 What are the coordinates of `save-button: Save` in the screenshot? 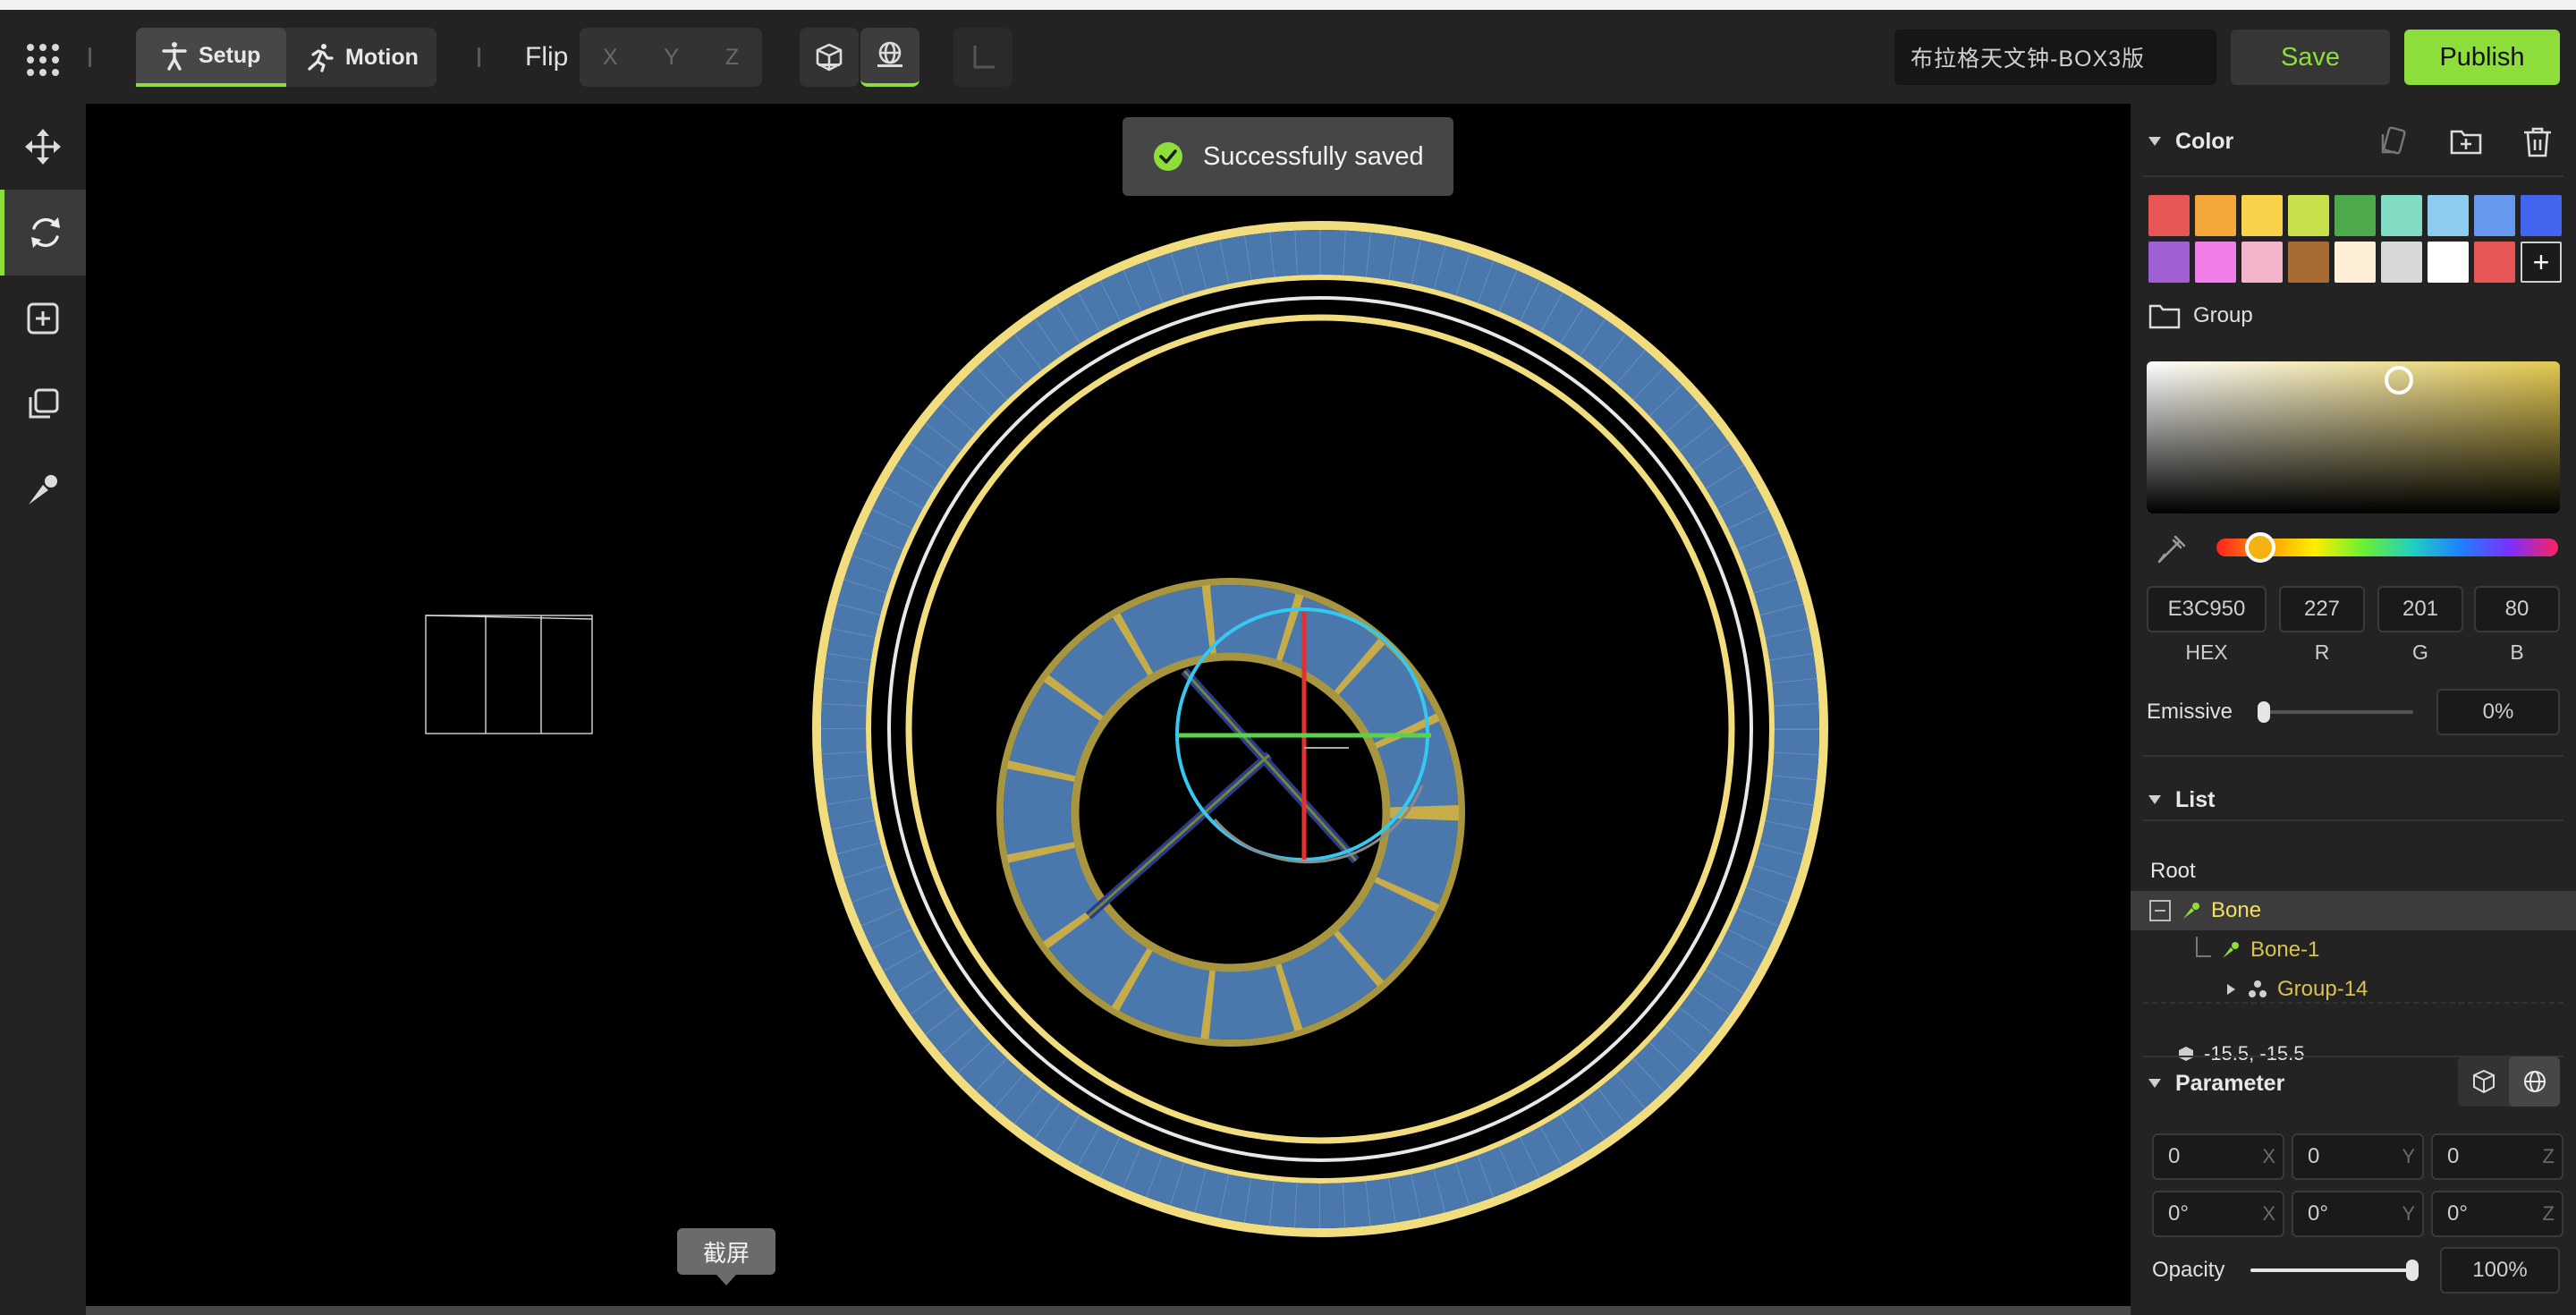 It's located at (2310, 57).